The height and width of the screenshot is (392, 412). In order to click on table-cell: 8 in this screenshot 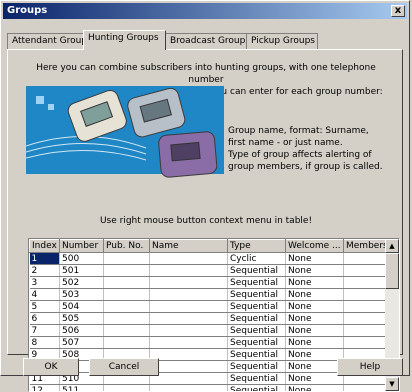, I will do `click(45, 343)`.